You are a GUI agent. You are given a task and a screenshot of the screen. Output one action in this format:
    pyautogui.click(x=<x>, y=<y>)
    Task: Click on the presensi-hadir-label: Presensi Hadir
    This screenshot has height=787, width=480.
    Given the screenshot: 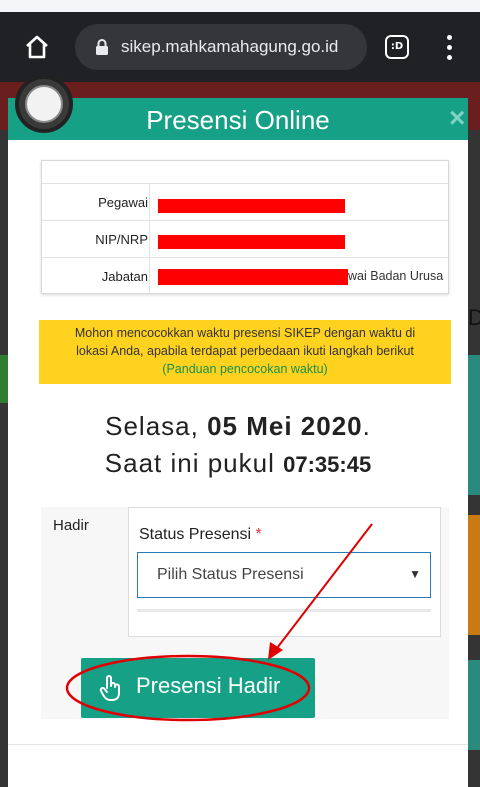 What is the action you would take?
    pyautogui.click(x=208, y=685)
    